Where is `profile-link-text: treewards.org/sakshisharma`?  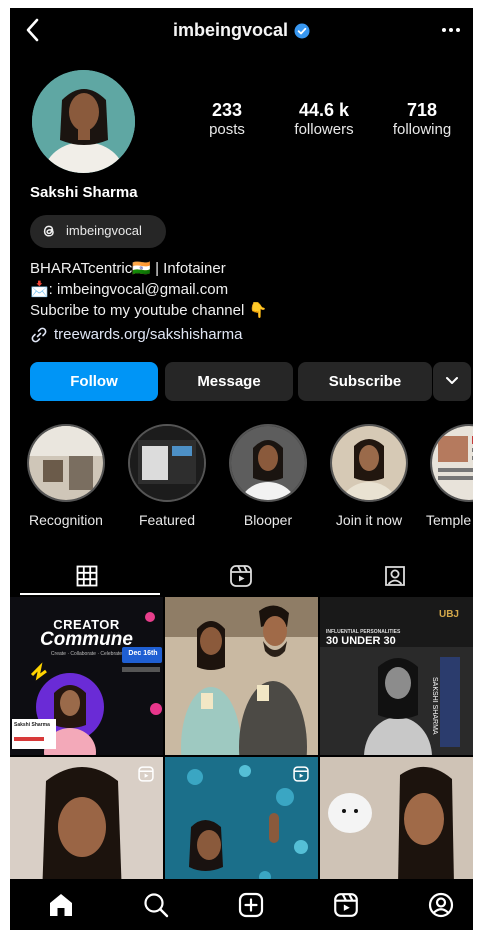
profile-link-text: treewards.org/sakshisharma is located at coordinates (148, 334).